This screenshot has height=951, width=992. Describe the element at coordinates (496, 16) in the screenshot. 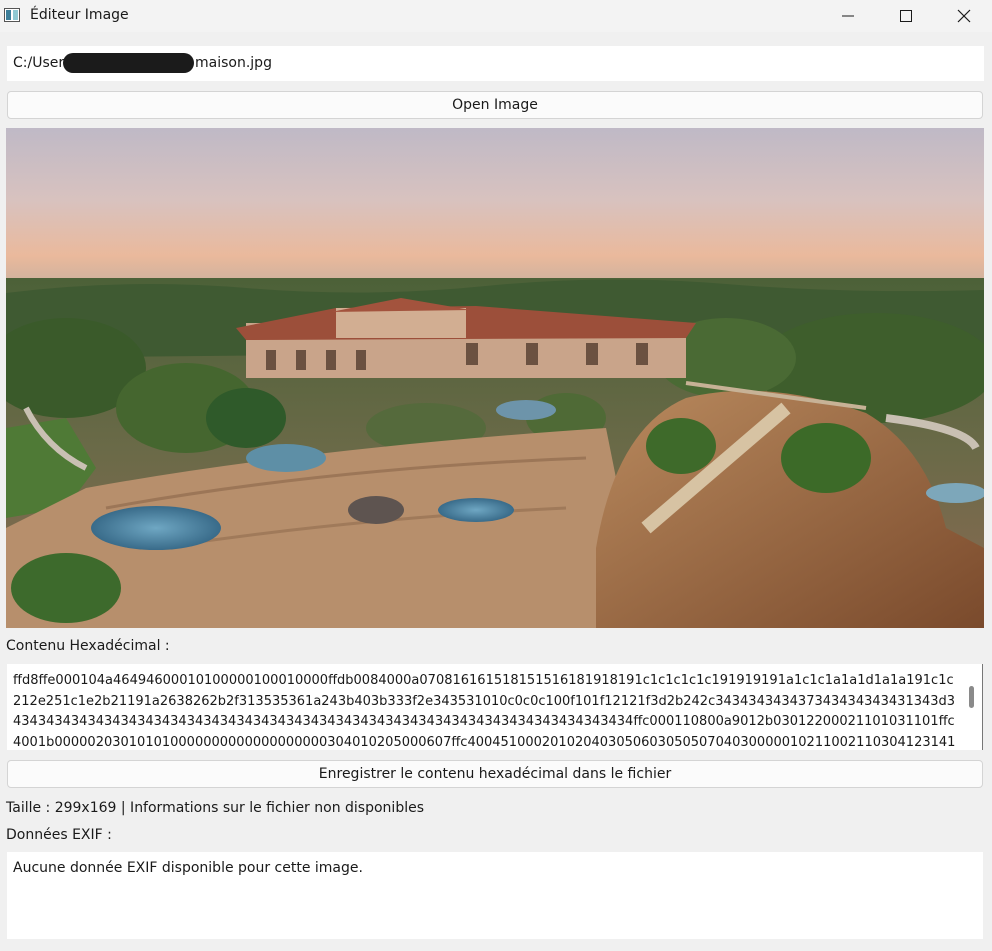

I see `title-bar: Éditeur Image` at that location.